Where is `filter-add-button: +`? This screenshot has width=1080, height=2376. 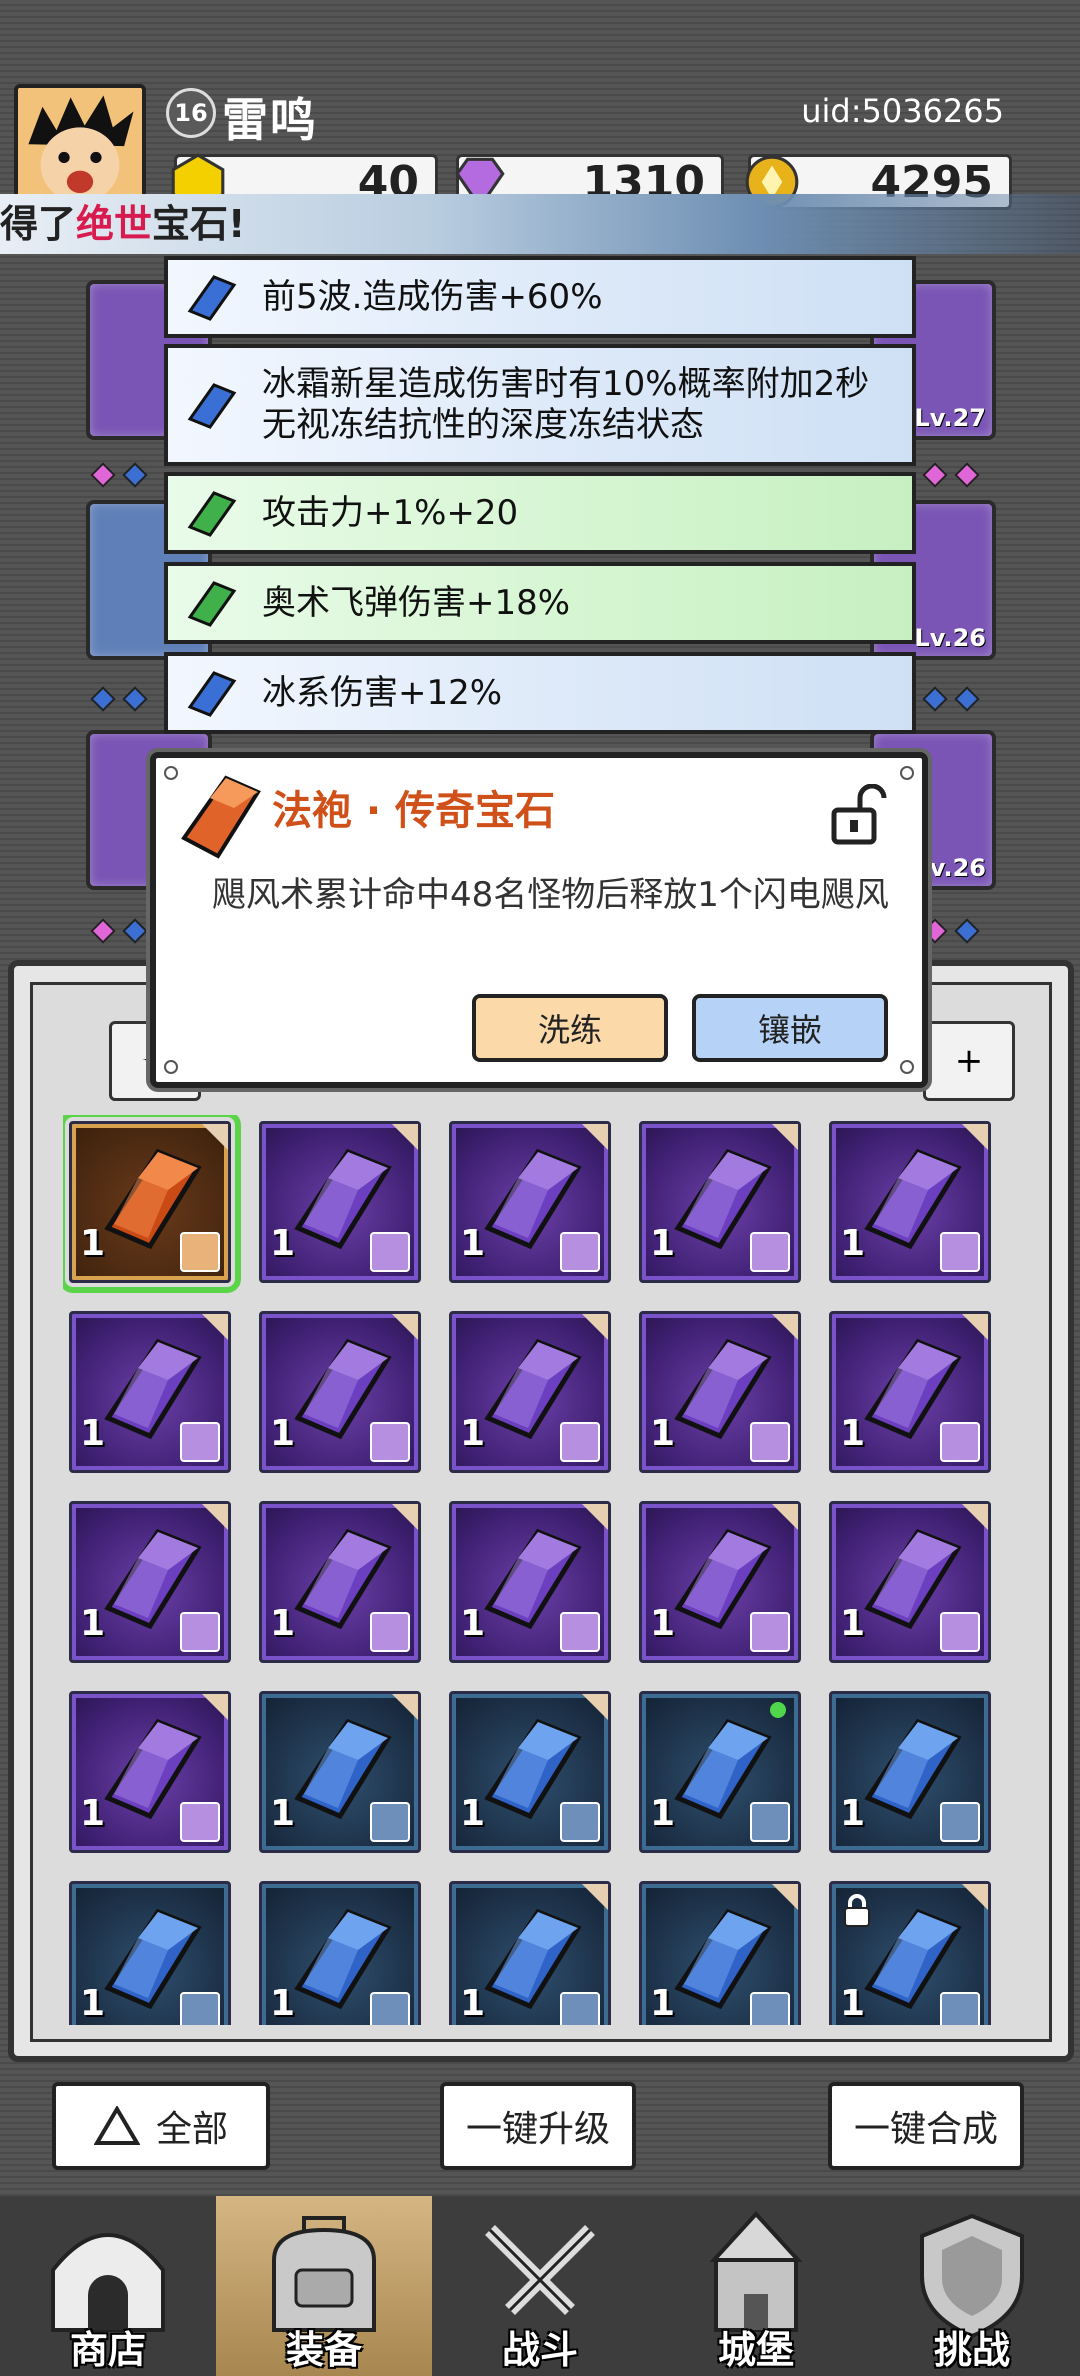 filter-add-button: + is located at coordinates (969, 1061).